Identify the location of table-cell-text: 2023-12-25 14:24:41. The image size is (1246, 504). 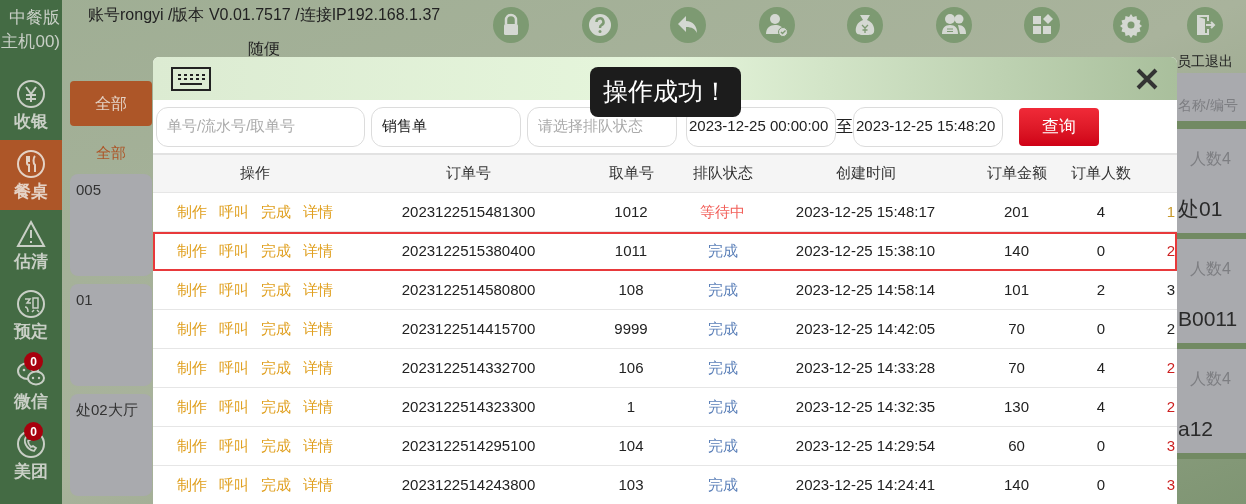
(865, 484).